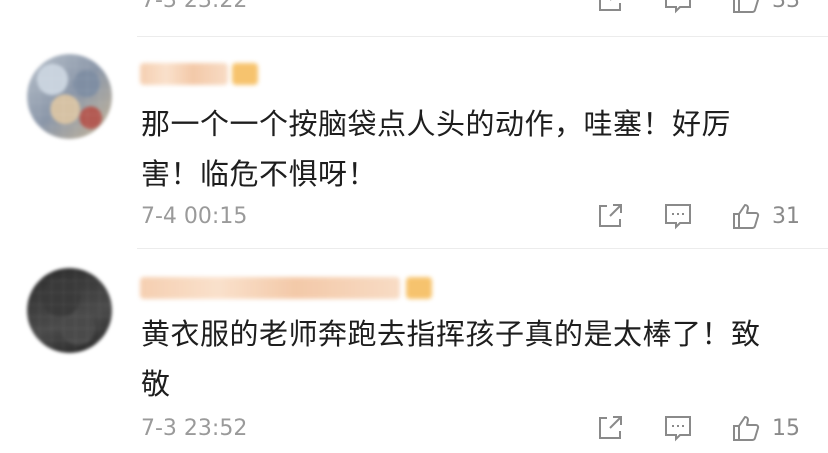  What do you see at coordinates (436, 124) in the screenshot?
I see `comment-text-line: 那一个一个按脑袋点人头的动作，哇塞！好厉` at bounding box center [436, 124].